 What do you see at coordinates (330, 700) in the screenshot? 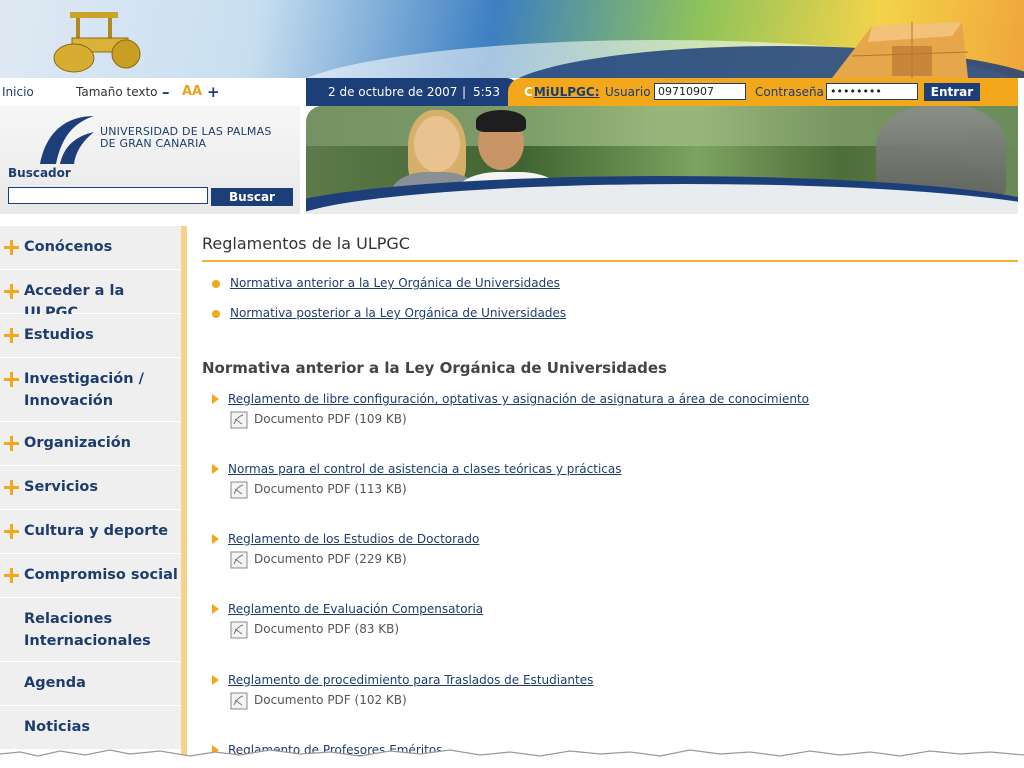
I see `document-meta: Documento PDF (102 KB)` at bounding box center [330, 700].